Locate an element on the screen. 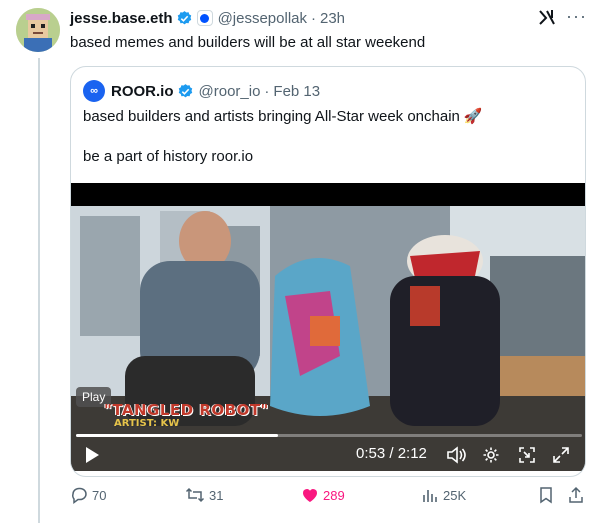 The height and width of the screenshot is (523, 602). play-icon is located at coordinates (92, 455).